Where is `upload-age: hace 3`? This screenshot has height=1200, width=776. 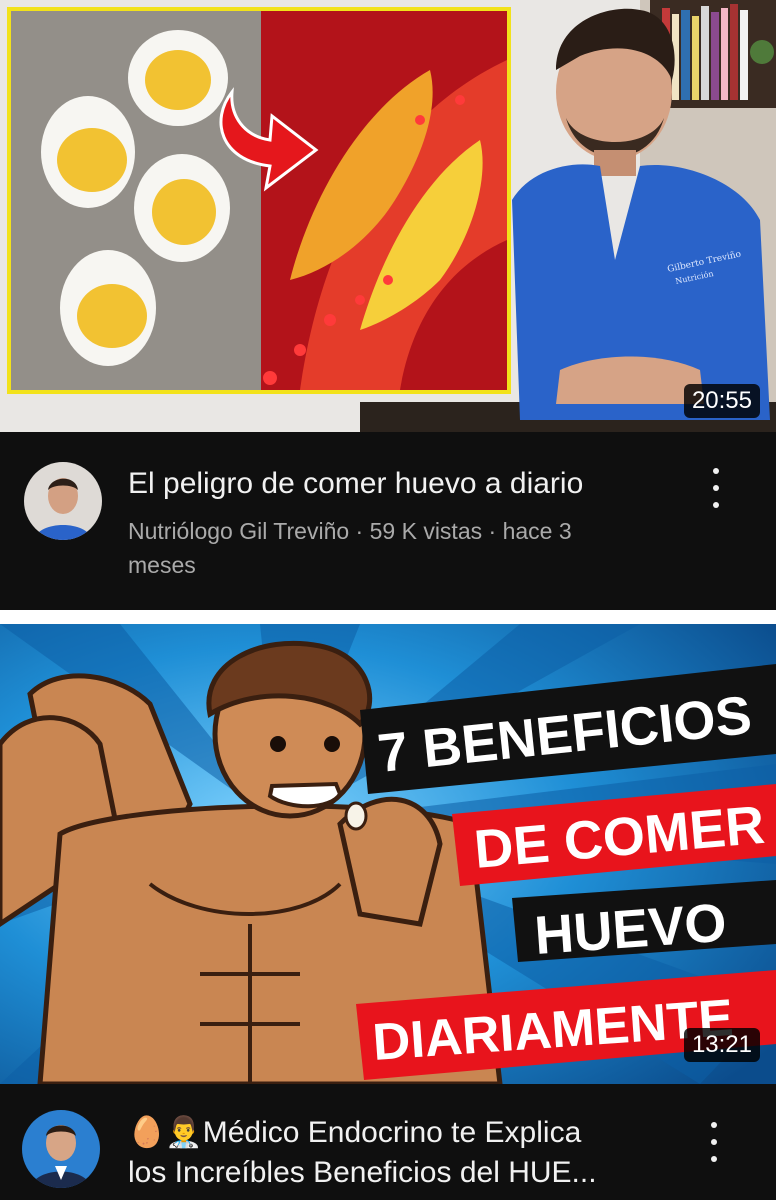
upload-age: hace 3 is located at coordinates (537, 531).